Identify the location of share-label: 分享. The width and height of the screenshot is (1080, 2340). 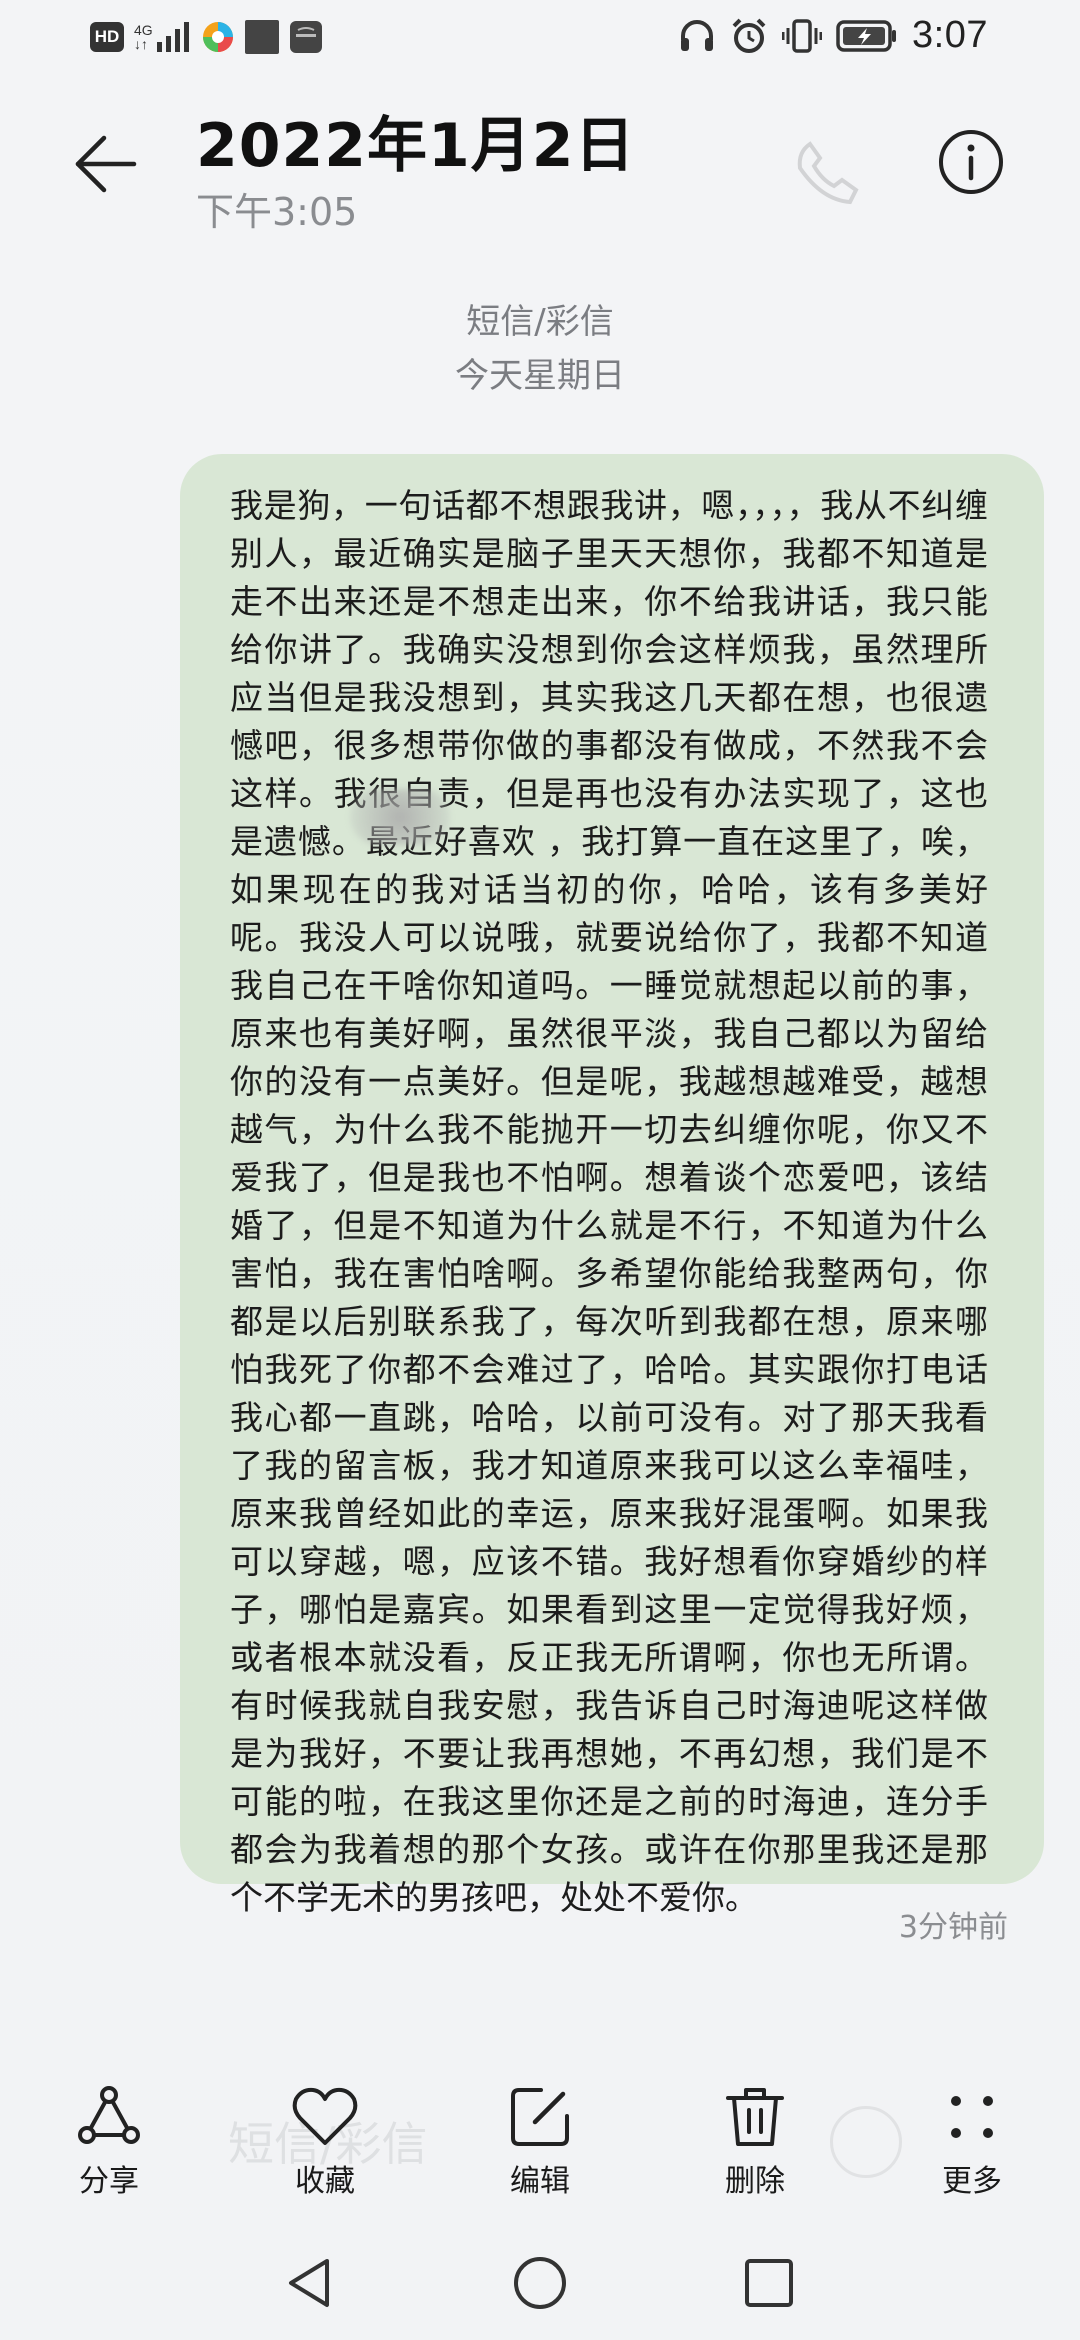
(109, 2181).